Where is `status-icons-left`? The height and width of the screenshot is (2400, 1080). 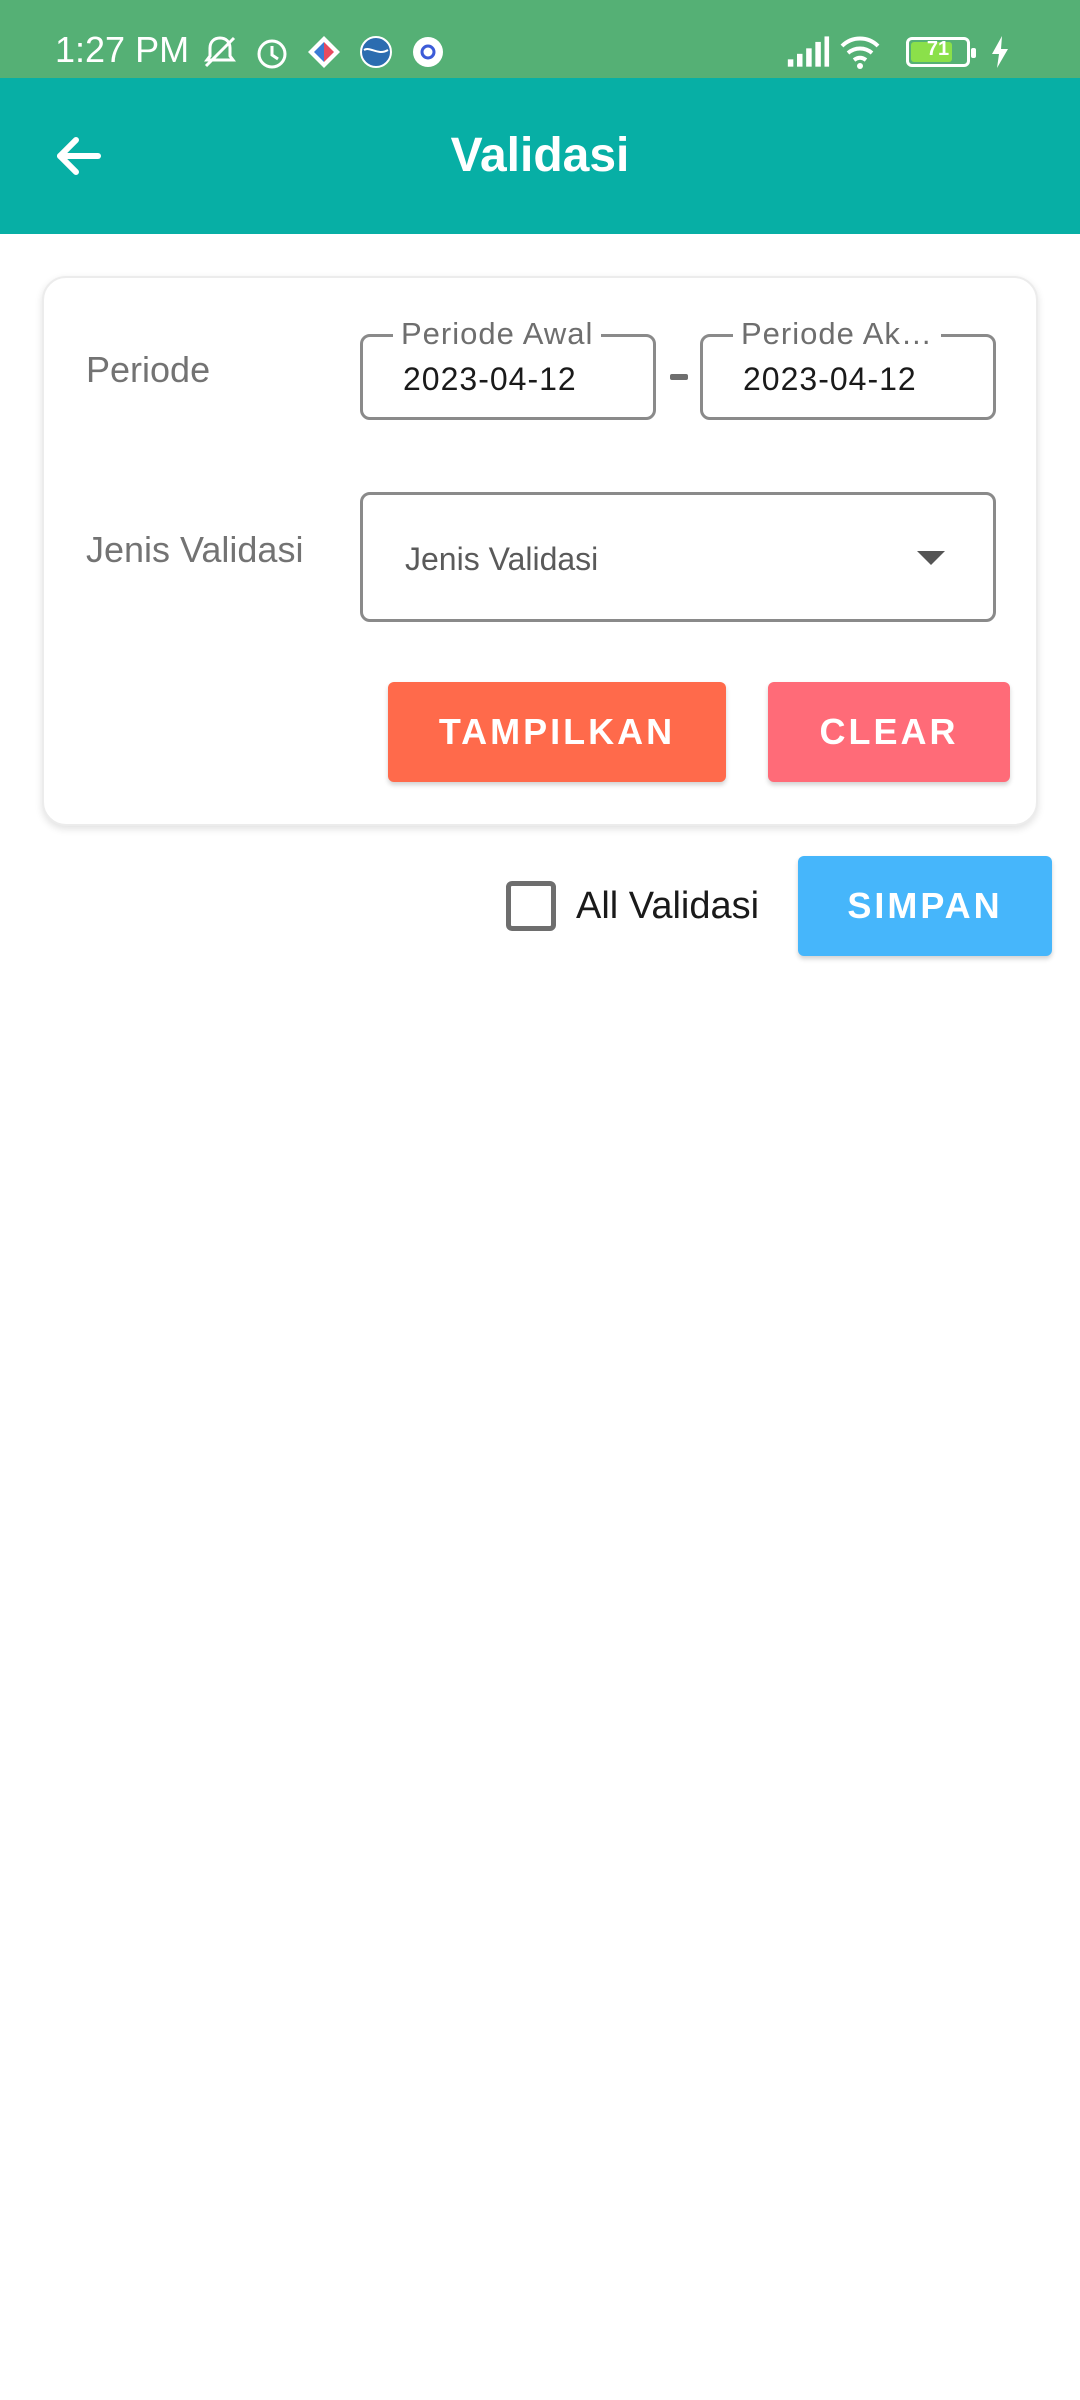
status-icons-left is located at coordinates (328, 52).